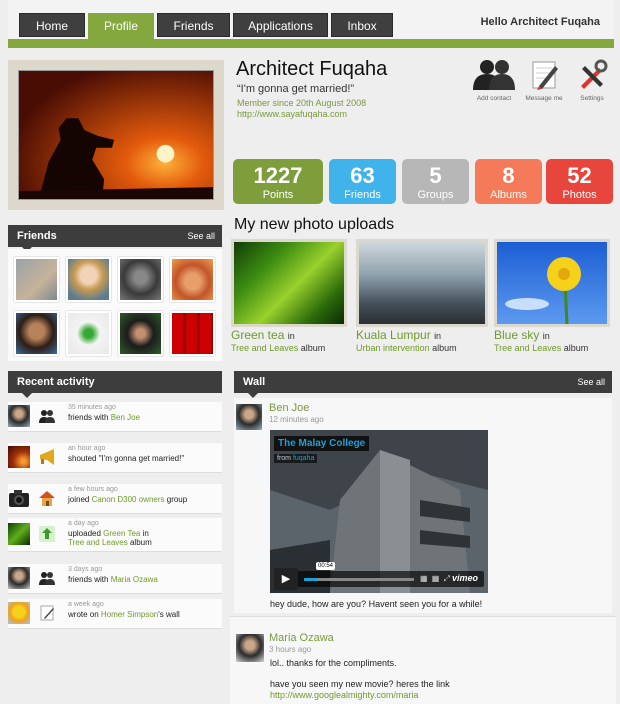 The height and width of the screenshot is (704, 620). I want to click on wall-section-header: Wall See all, so click(423, 384).